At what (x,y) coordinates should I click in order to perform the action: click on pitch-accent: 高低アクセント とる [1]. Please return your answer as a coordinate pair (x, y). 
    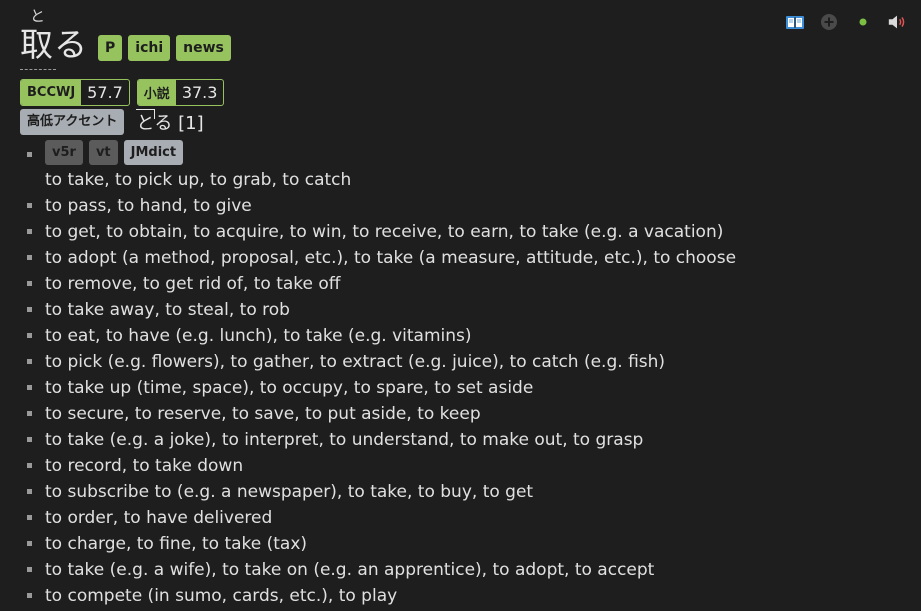
    Looking at the image, I should click on (112, 122).